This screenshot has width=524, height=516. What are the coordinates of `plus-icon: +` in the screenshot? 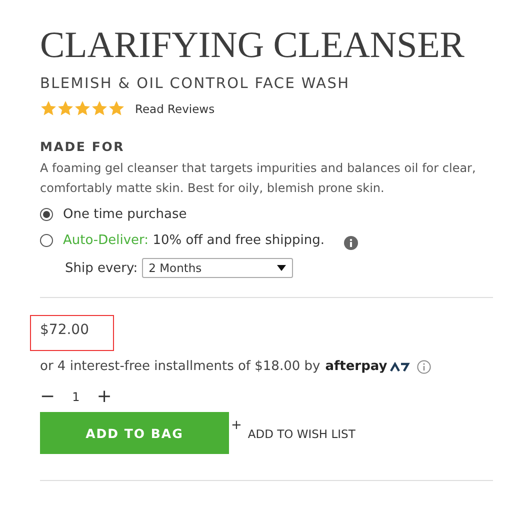 It's located at (236, 425).